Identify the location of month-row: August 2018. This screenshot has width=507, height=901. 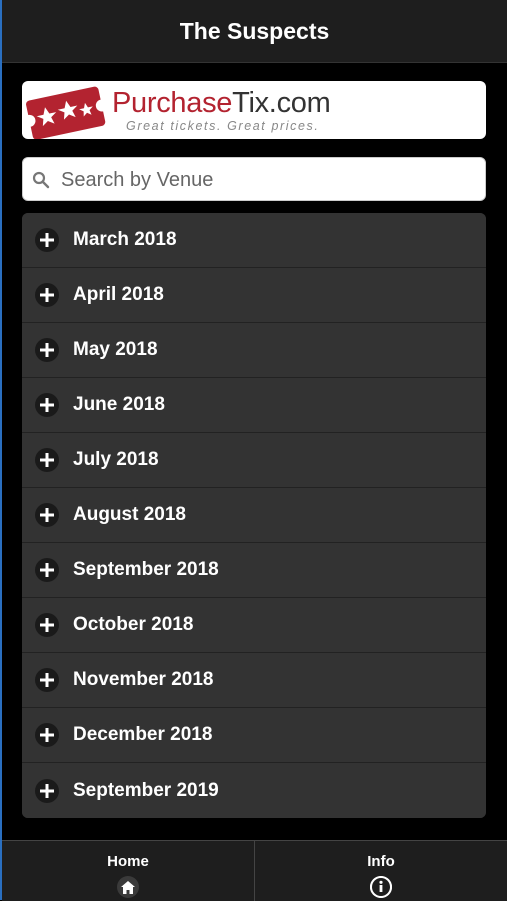
(254, 515).